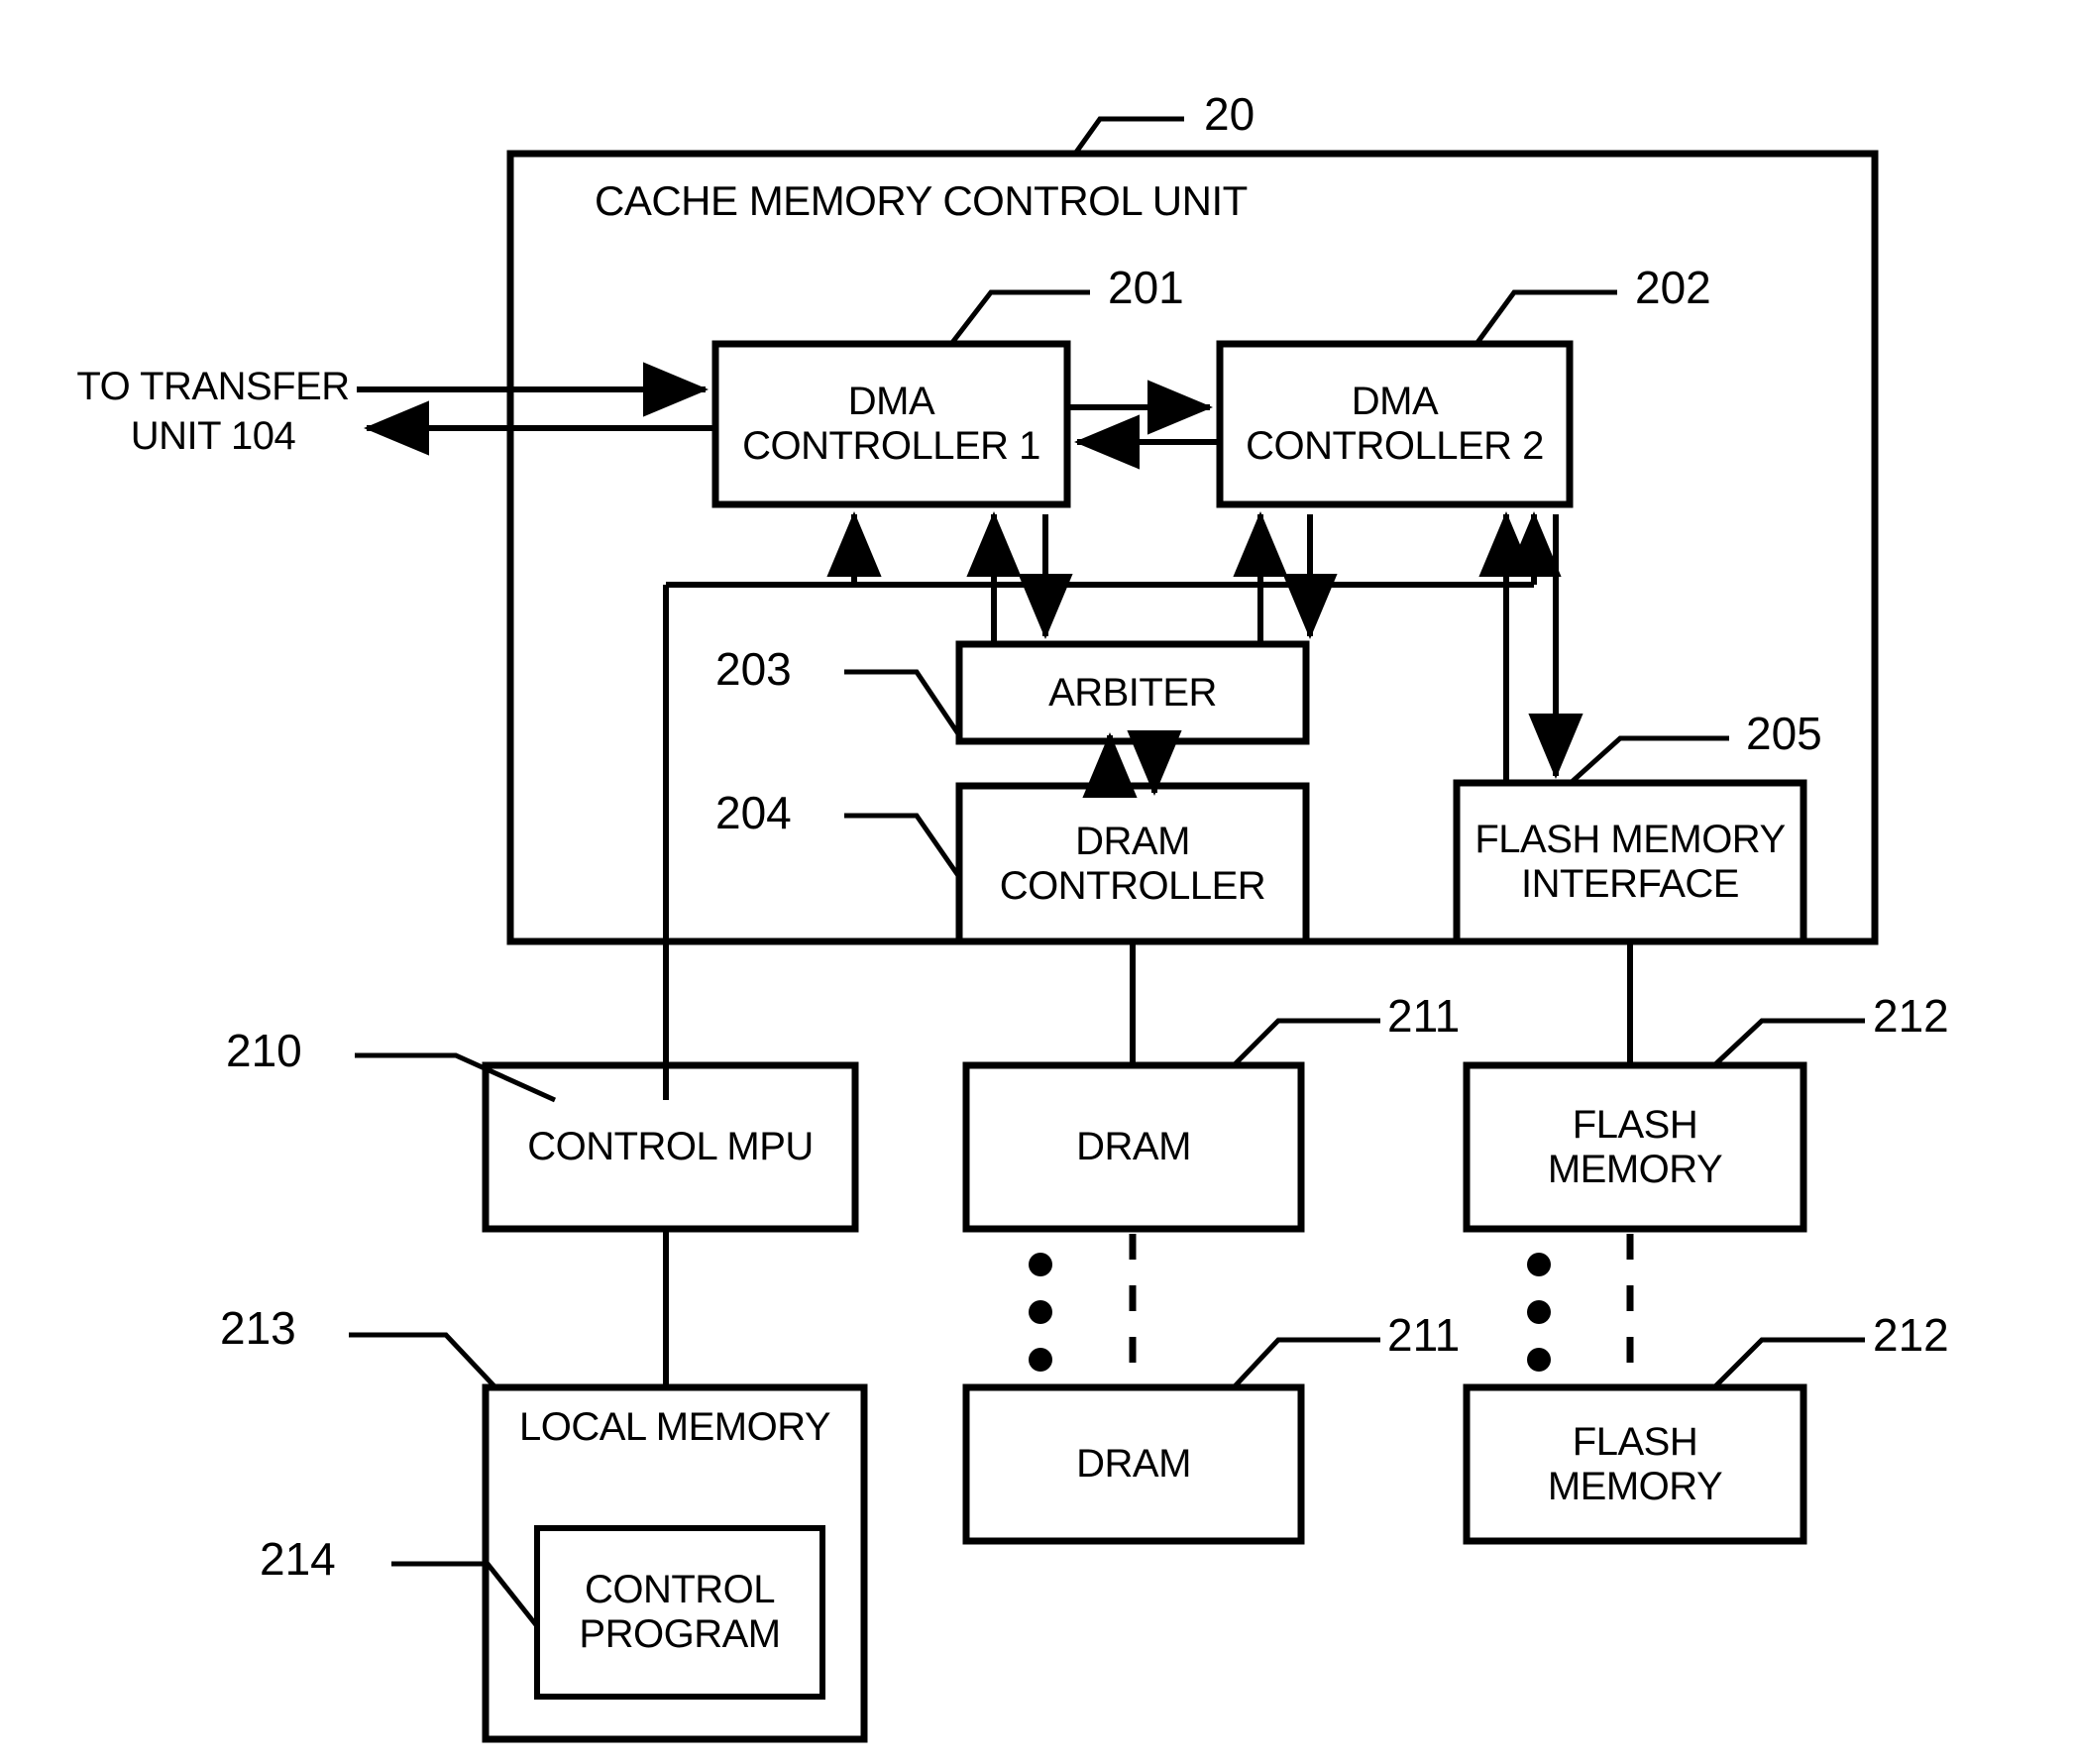 The width and height of the screenshot is (2074, 1764). Describe the element at coordinates (753, 812) in the screenshot. I see `ref-label-204: 204` at that location.